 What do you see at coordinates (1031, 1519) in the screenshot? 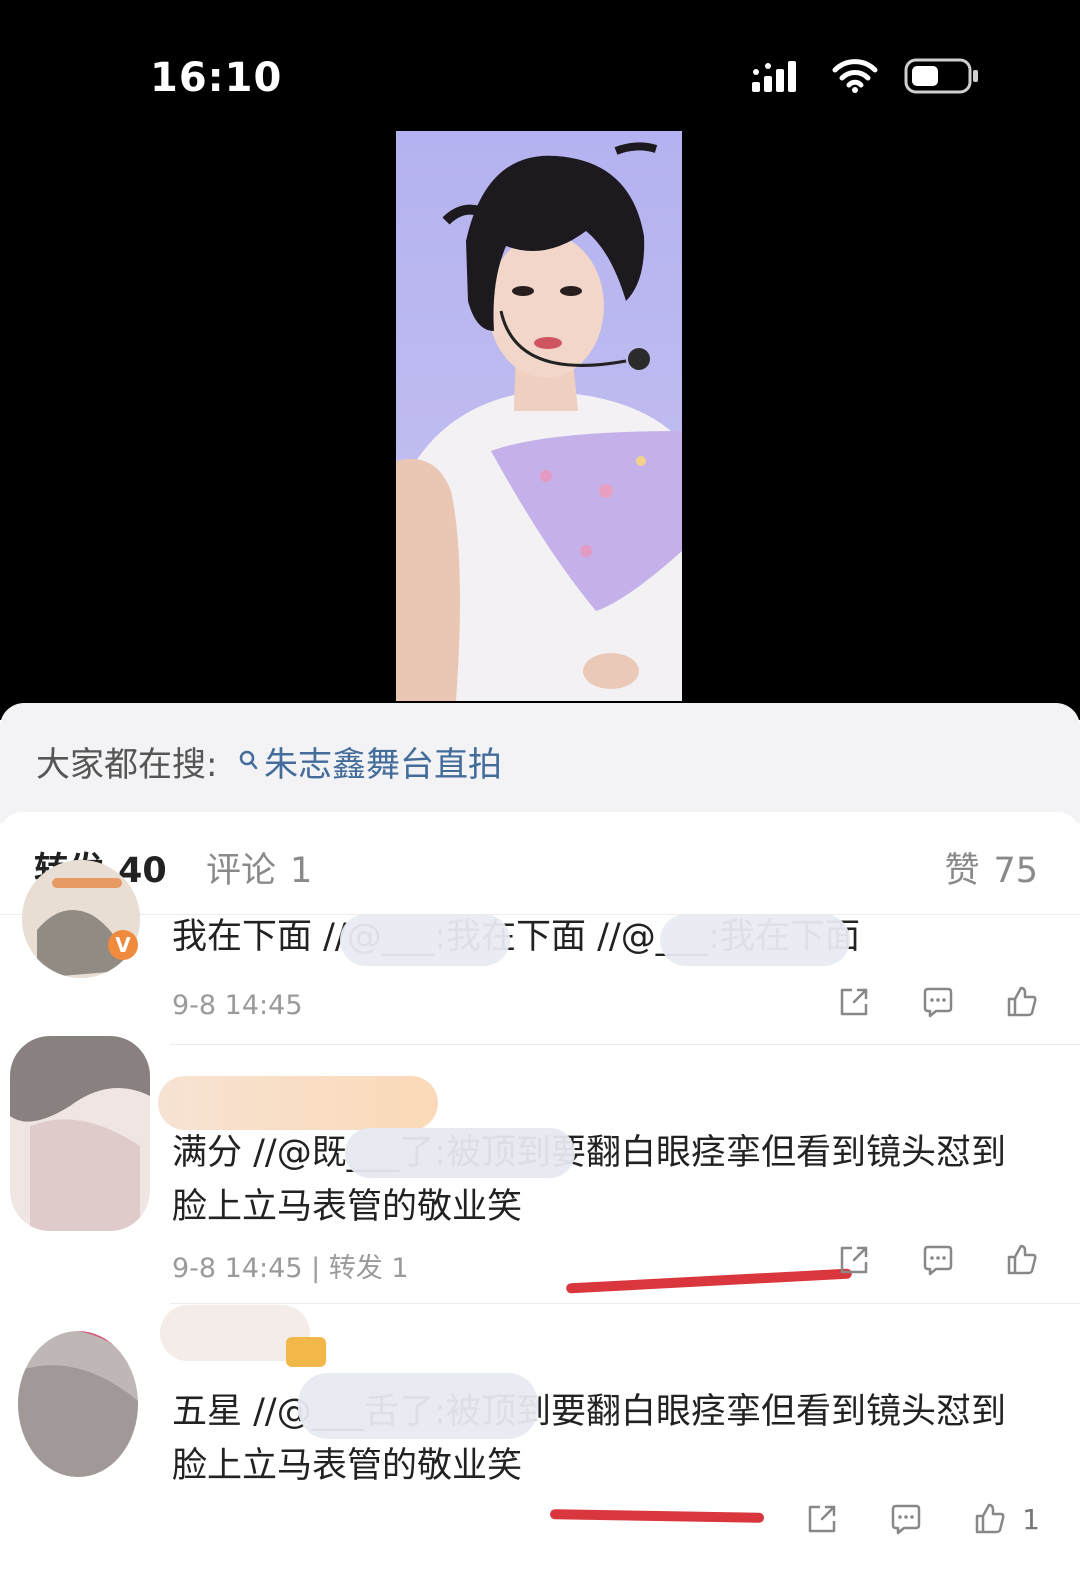
I see `like-count: 1` at bounding box center [1031, 1519].